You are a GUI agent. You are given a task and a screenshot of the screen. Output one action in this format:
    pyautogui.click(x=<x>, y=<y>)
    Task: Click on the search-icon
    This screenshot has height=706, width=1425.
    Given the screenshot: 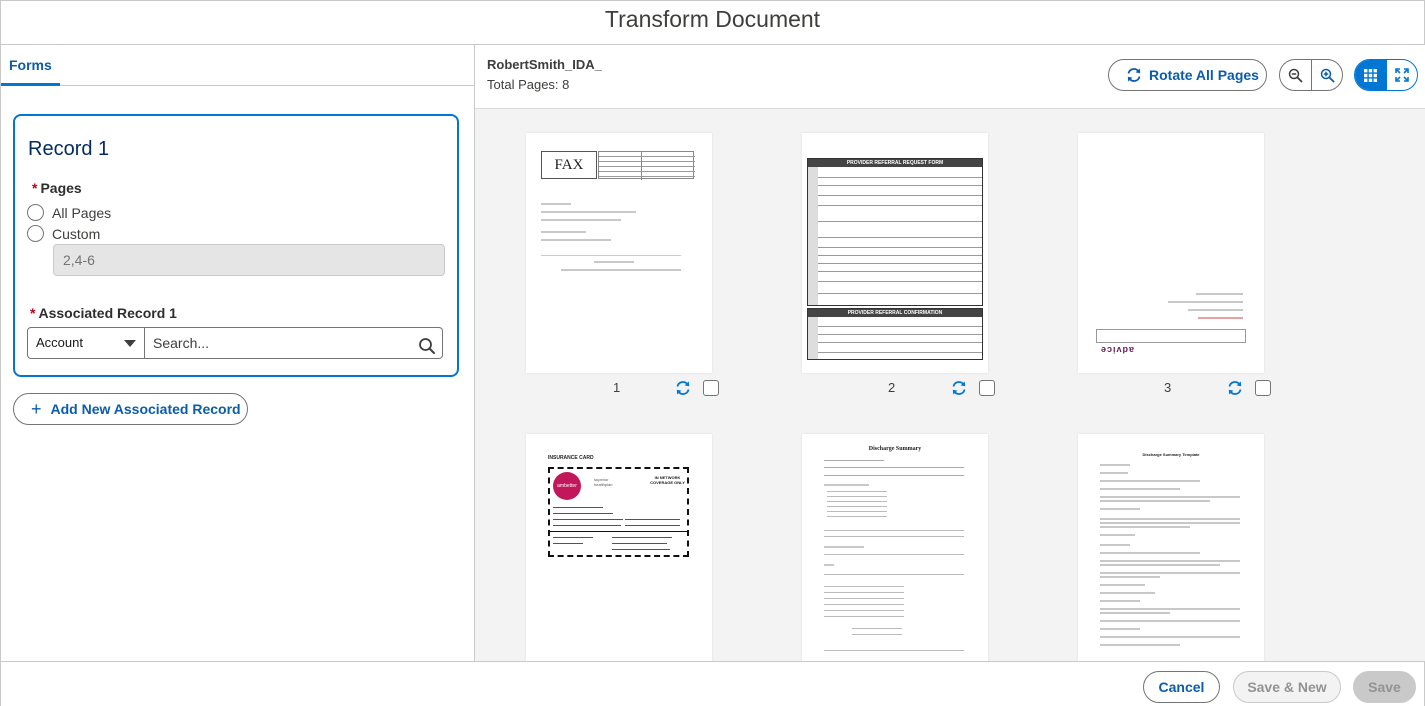 What is the action you would take?
    pyautogui.click(x=427, y=350)
    